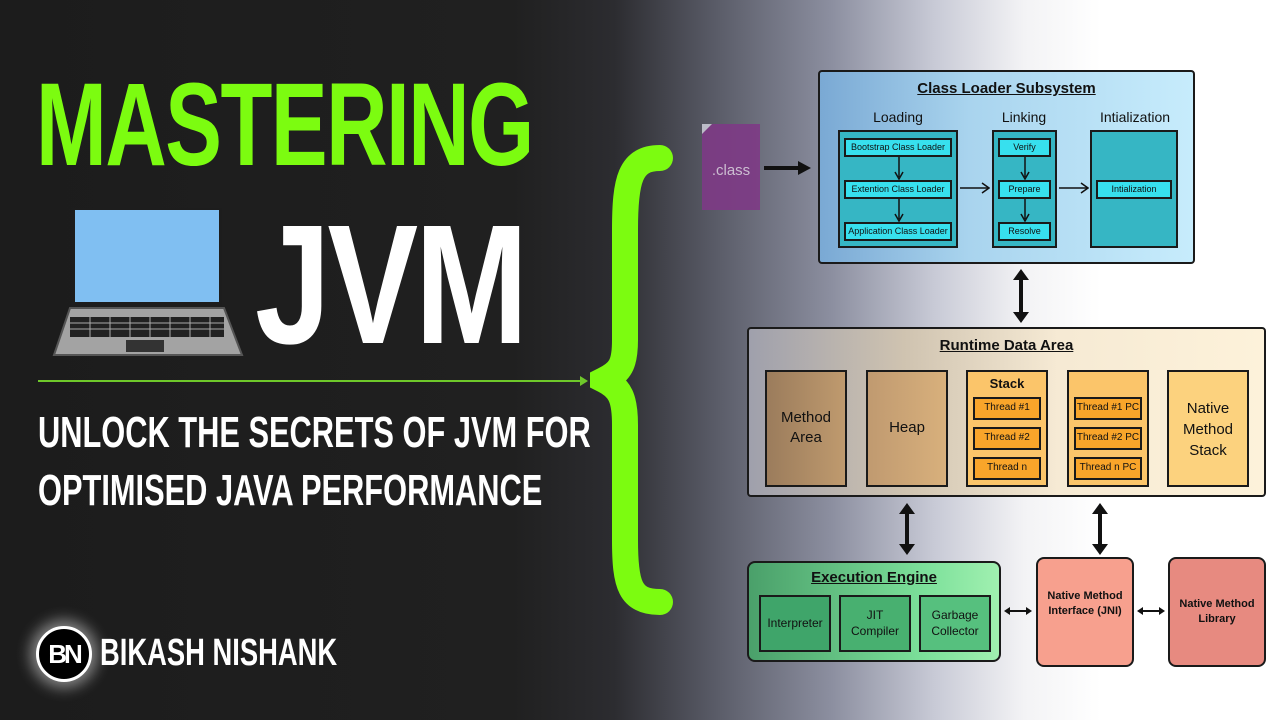 Image resolution: width=1280 pixels, height=720 pixels. What do you see at coordinates (898, 147) in the screenshot?
I see `bootstrap-class-loader: Bootstrap Class Loader` at bounding box center [898, 147].